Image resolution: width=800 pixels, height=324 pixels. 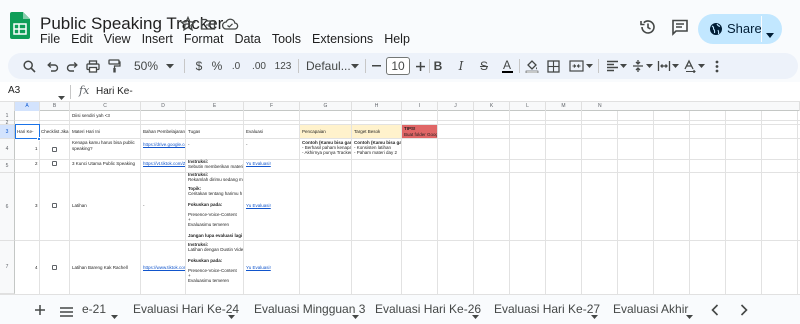 What do you see at coordinates (770, 35) in the screenshot?
I see `share-dropdown-icon` at bounding box center [770, 35].